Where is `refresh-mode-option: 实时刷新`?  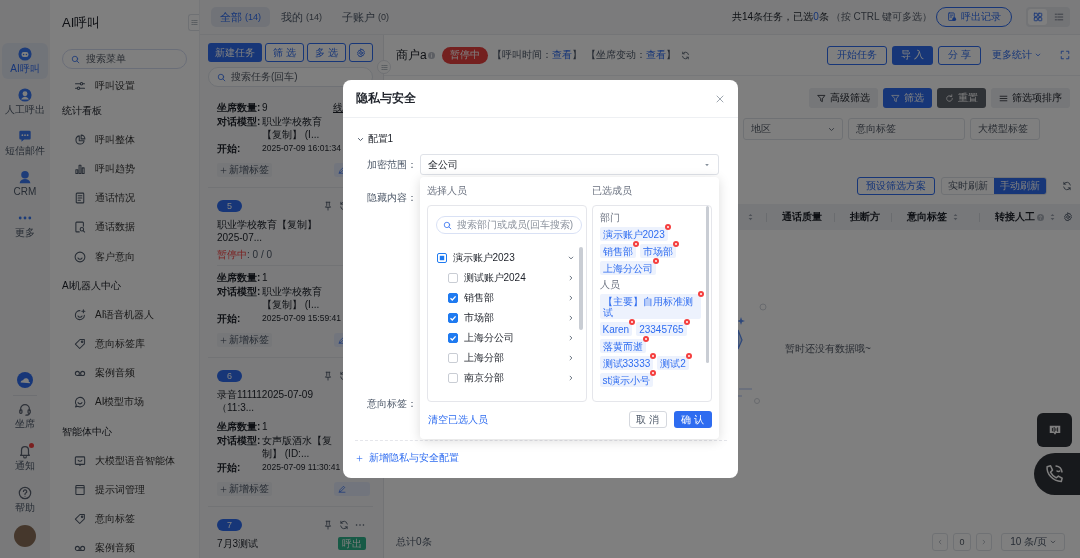
refresh-mode-option: 实时刷新 is located at coordinates (968, 186).